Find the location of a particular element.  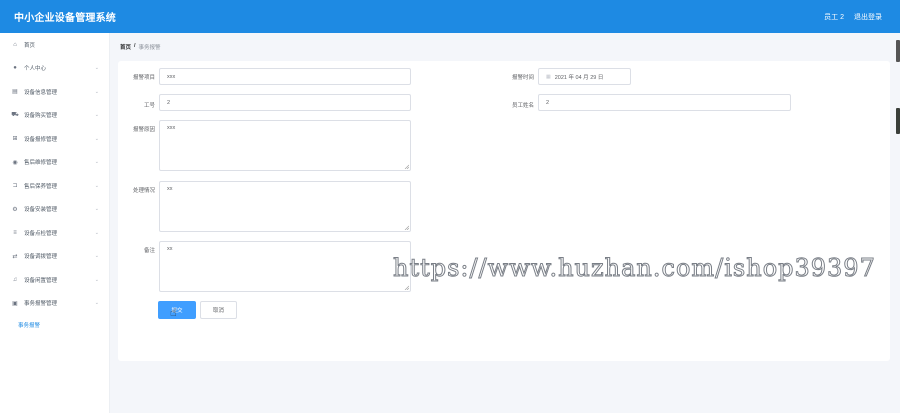

grid-icon: ⊞ is located at coordinates (15, 139).